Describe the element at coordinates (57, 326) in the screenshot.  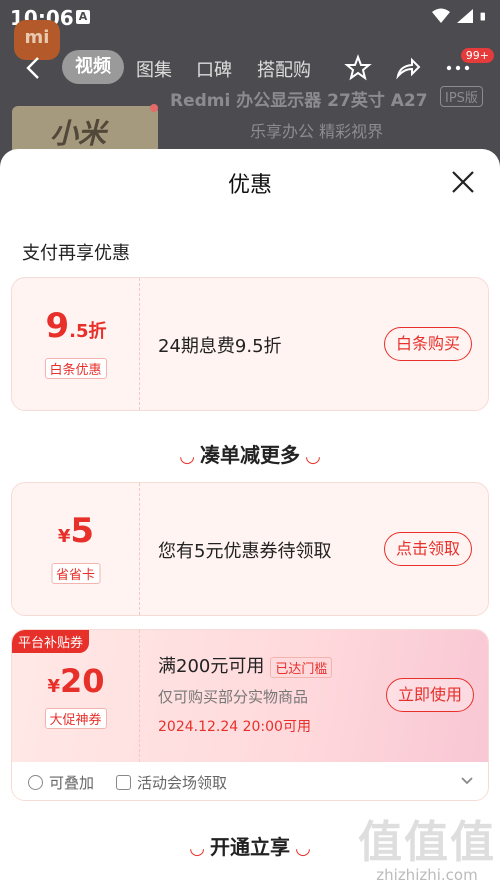
I see `coupon-amount-main: 9` at that location.